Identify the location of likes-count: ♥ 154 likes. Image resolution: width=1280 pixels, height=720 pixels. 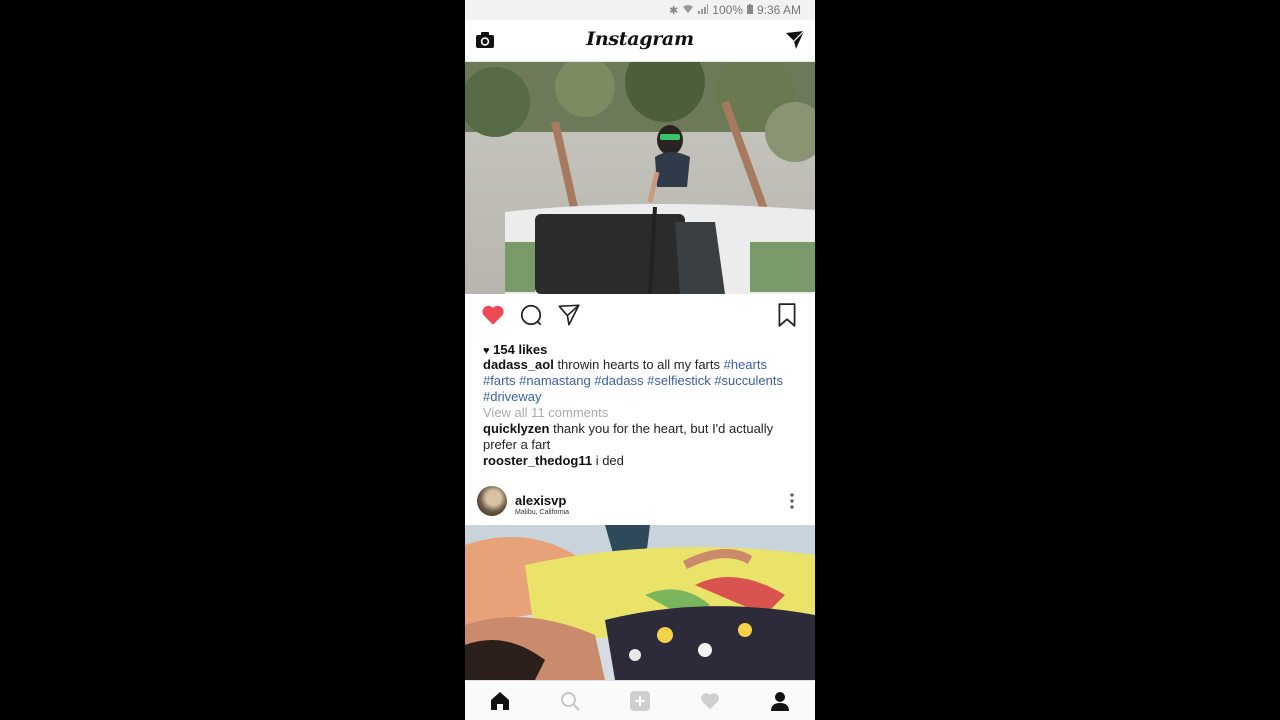
(515, 349).